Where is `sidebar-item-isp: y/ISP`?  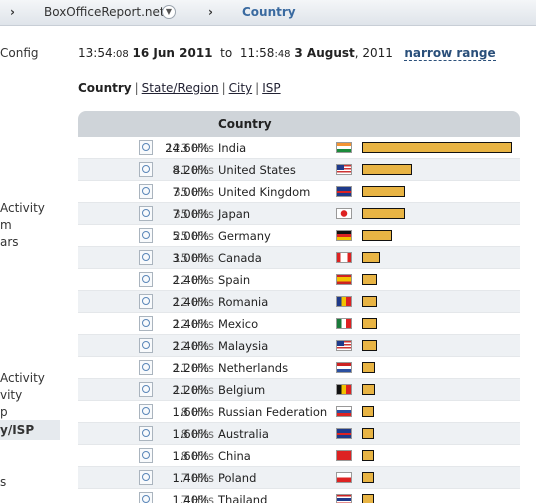 sidebar-item-isp: y/ISP is located at coordinates (17, 430).